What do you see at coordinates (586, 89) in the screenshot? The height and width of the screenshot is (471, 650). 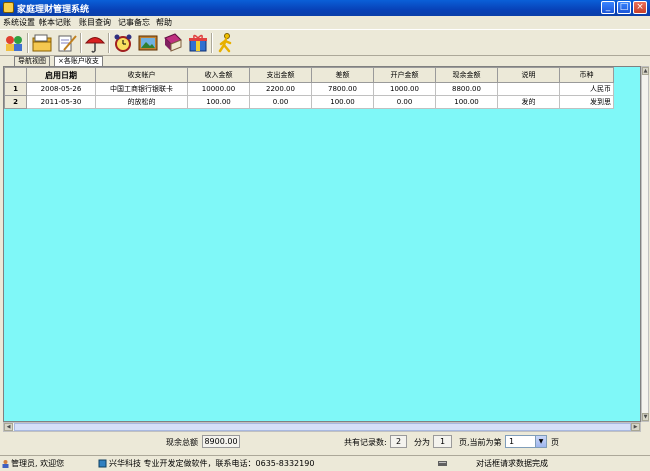 I see `cell-currency: 人民币` at bounding box center [586, 89].